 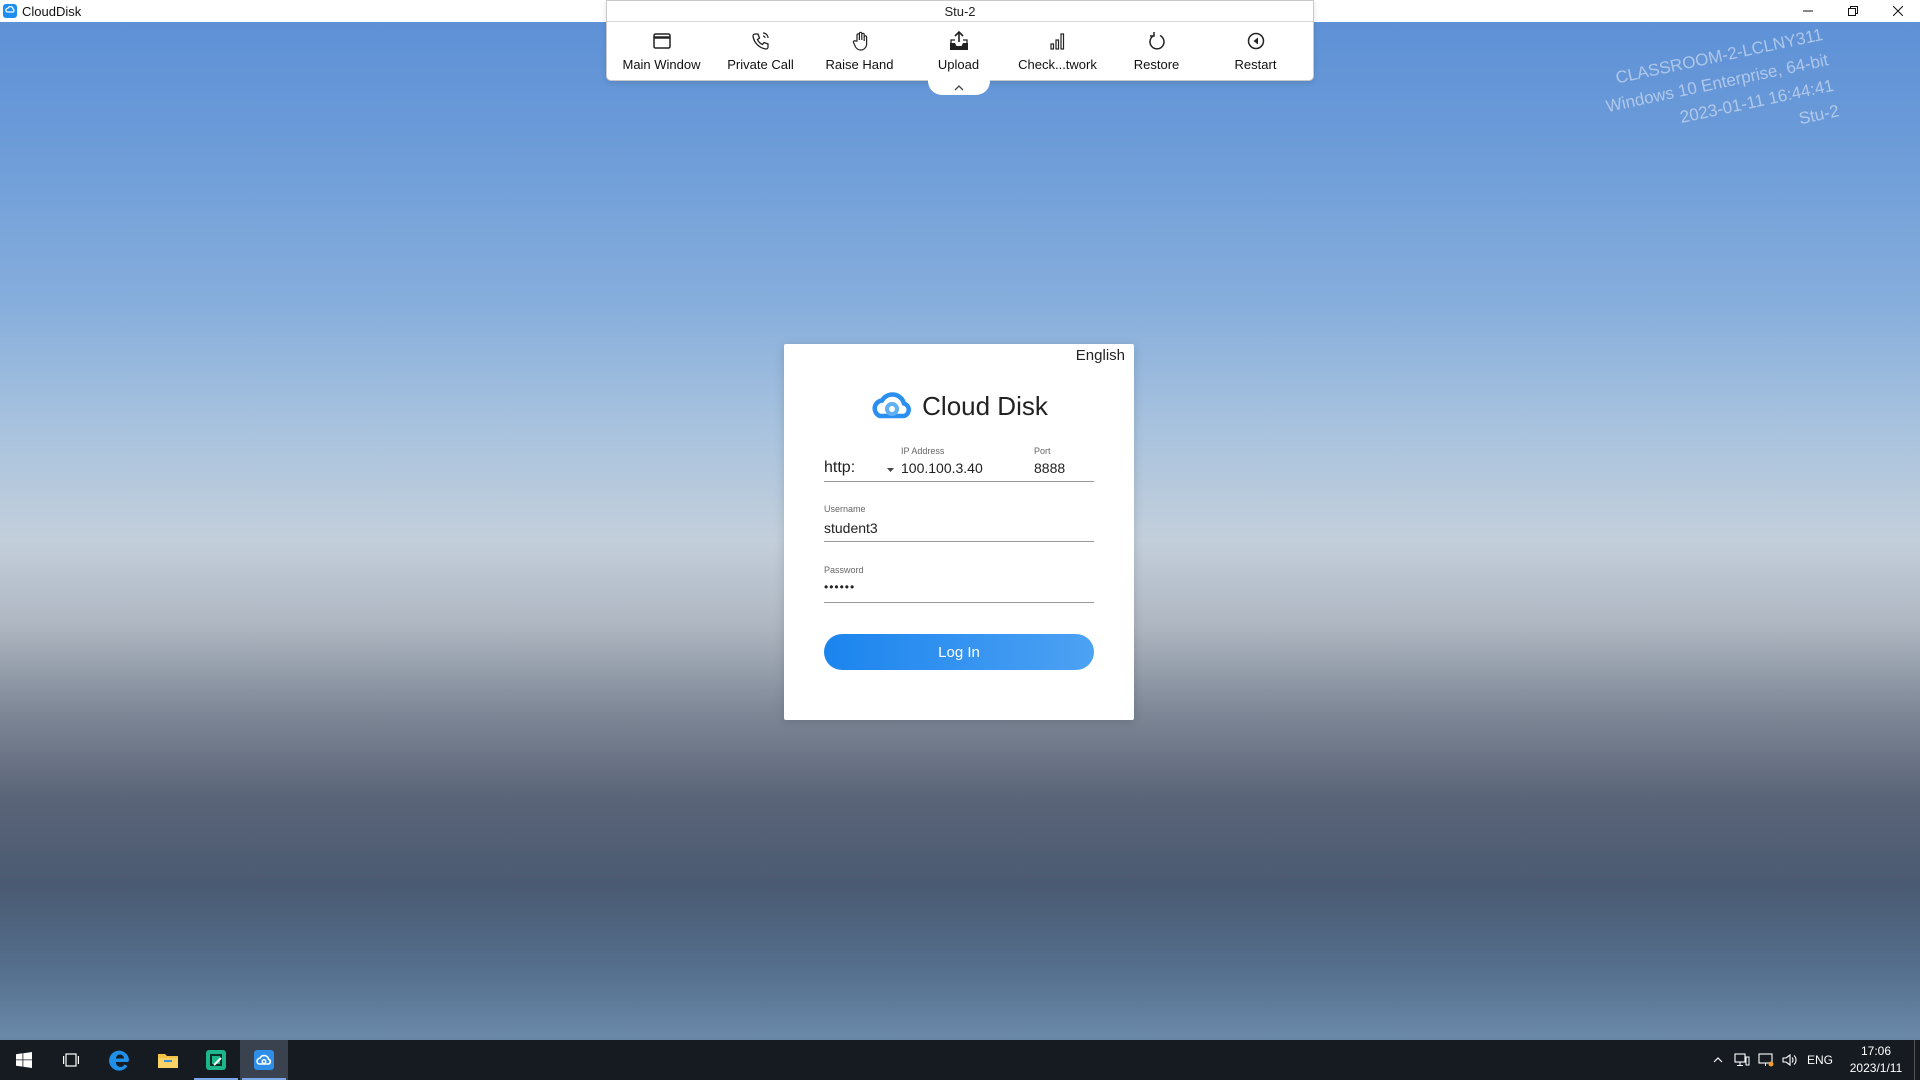 What do you see at coordinates (1255, 41) in the screenshot?
I see `restart-icon` at bounding box center [1255, 41].